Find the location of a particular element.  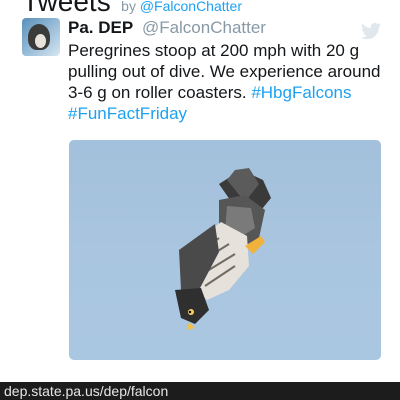

tweet-author: Pa. DEP is located at coordinates (100, 27).